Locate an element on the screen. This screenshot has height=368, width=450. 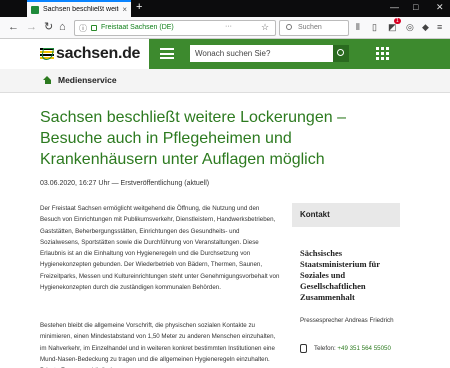
home-icon: ⌂ is located at coordinates (62, 27).